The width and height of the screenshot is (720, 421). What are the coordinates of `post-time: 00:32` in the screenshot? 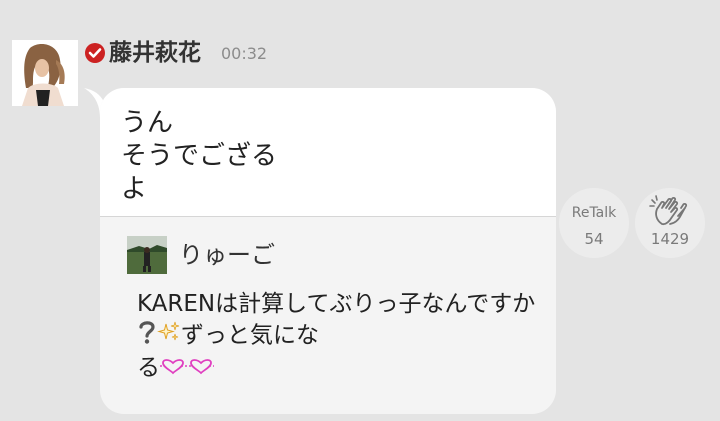 It's located at (244, 53).